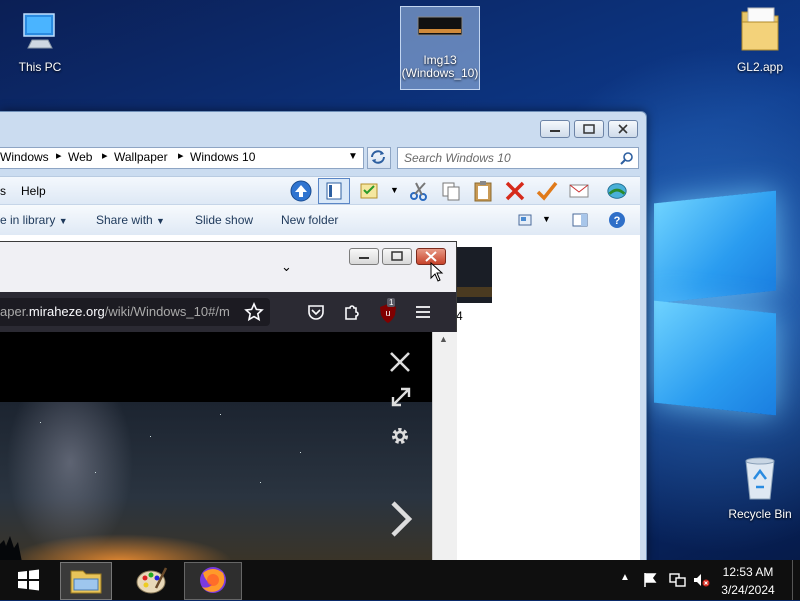 Image resolution: width=800 pixels, height=601 pixels. I want to click on next-chevron-icon, so click(401, 519).